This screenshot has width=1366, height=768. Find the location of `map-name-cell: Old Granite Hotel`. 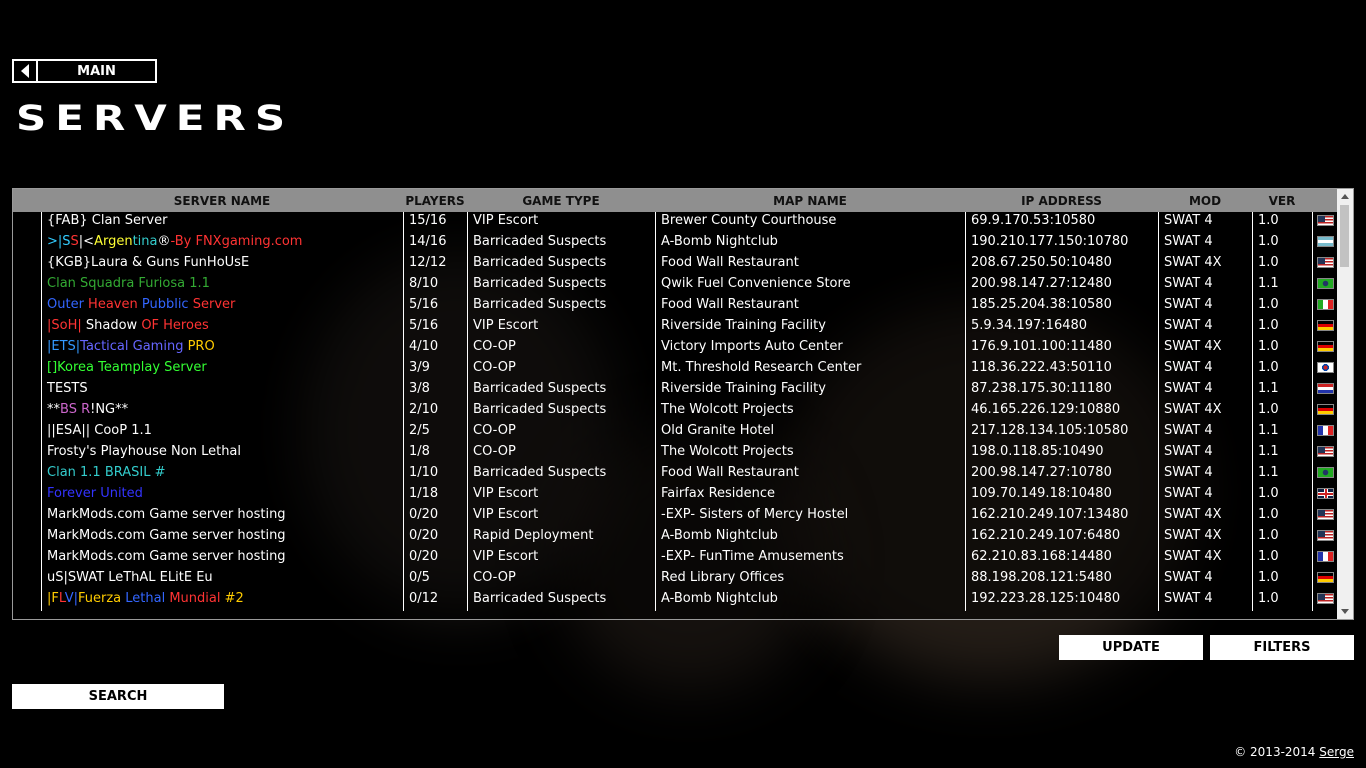

map-name-cell: Old Granite Hotel is located at coordinates (810, 432).